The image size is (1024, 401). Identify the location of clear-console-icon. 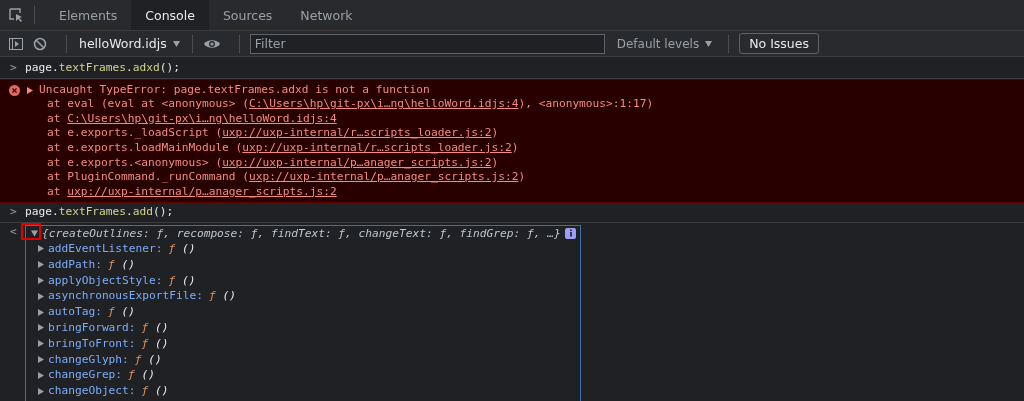
(40, 43).